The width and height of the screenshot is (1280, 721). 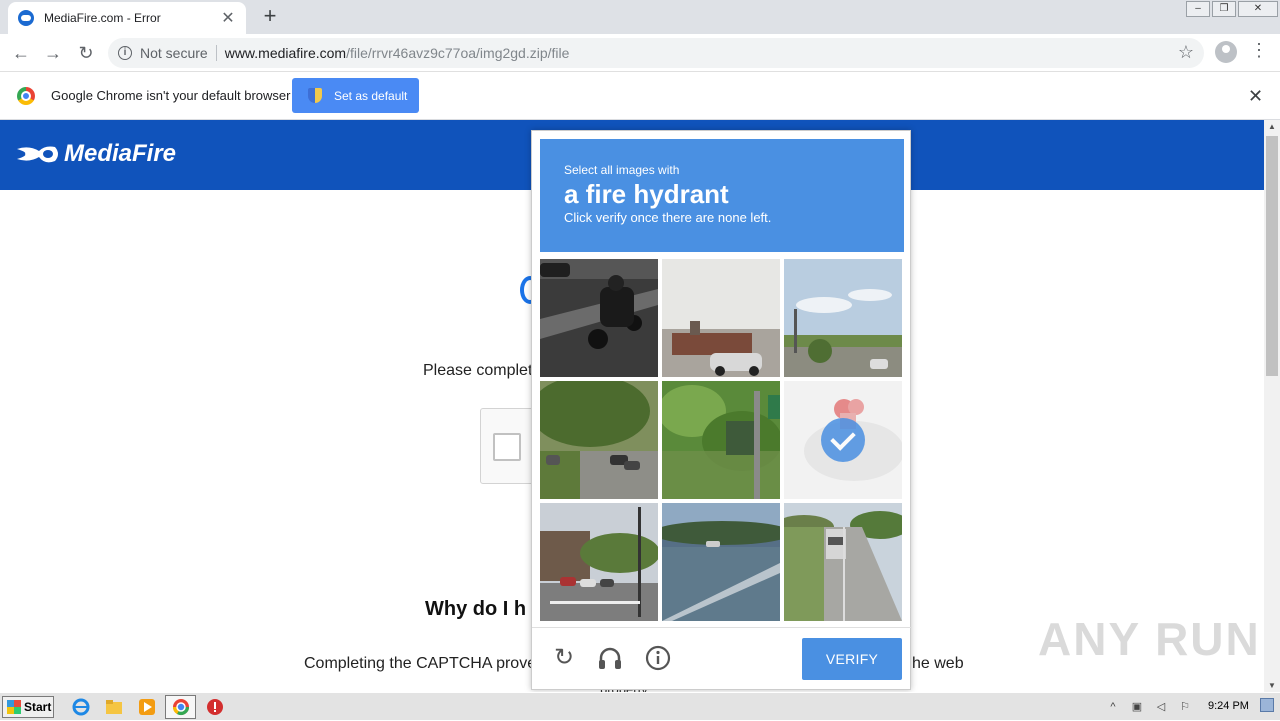 What do you see at coordinates (171, 95) in the screenshot?
I see `infobar-message: Google Chrome isn't your default browser` at bounding box center [171, 95].